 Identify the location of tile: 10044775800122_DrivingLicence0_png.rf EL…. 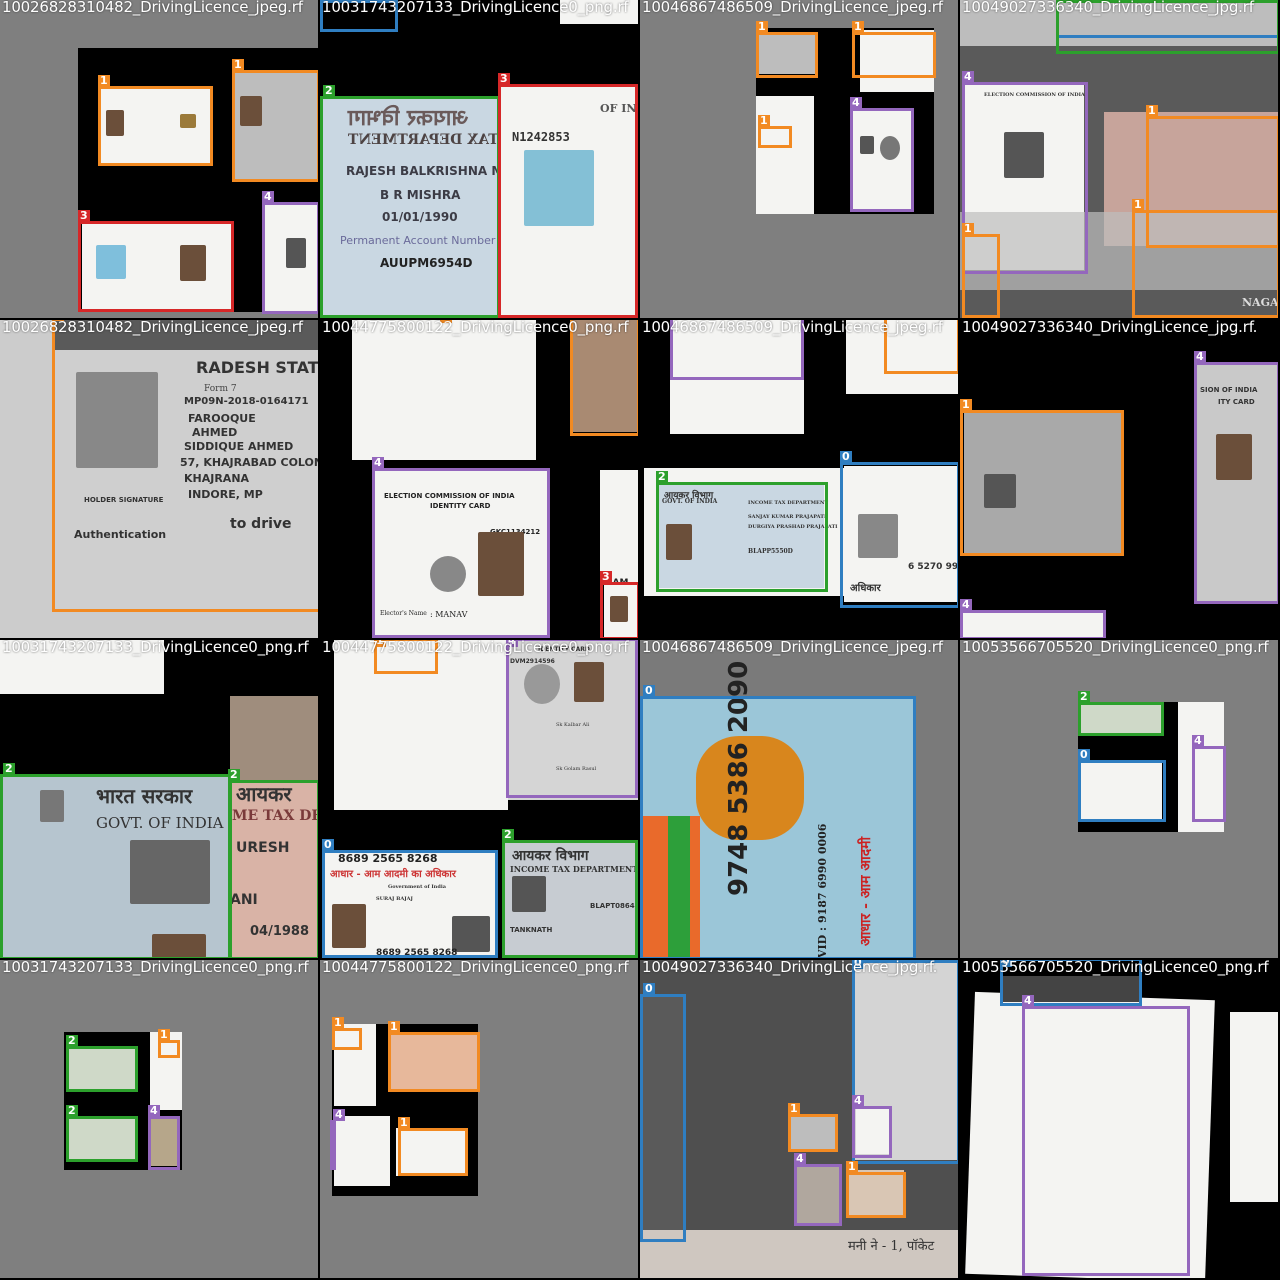
(479, 479).